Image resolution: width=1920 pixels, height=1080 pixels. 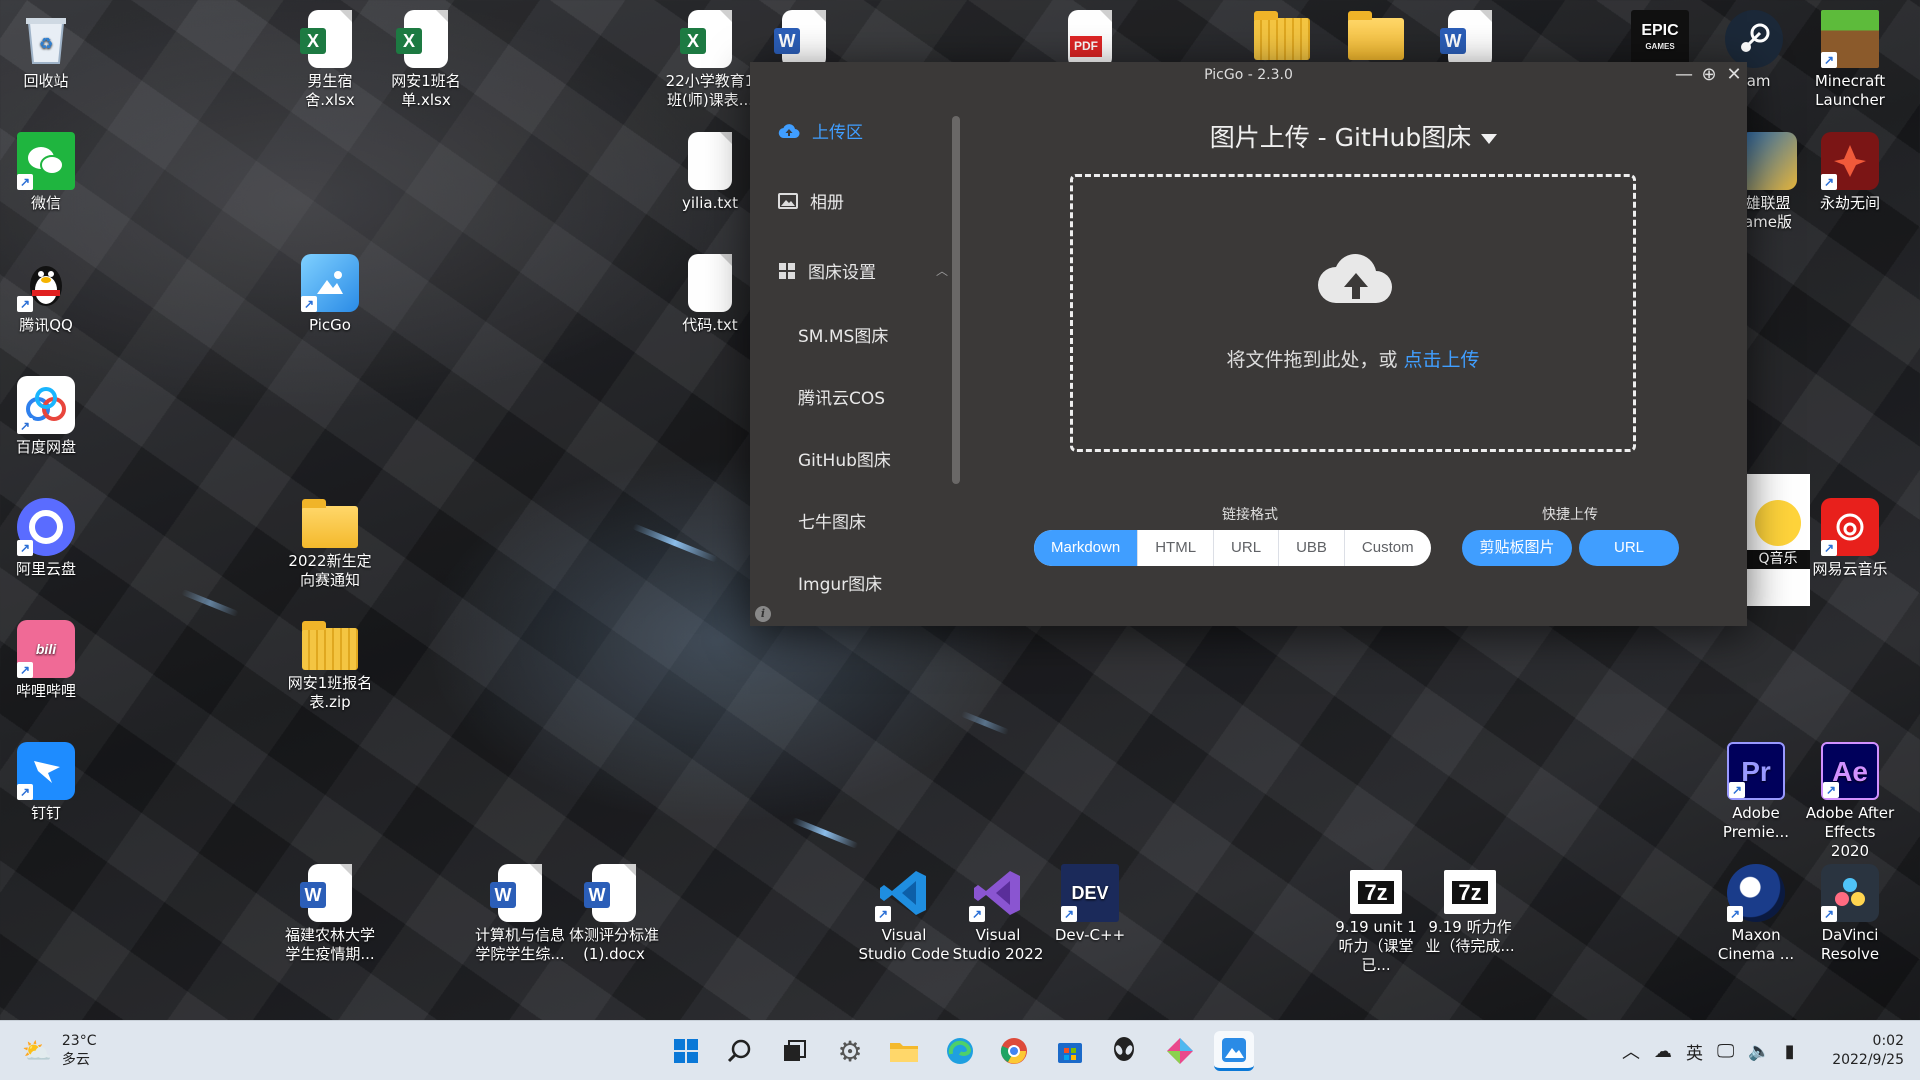 What do you see at coordinates (844, 458) in the screenshot?
I see `sidebar-item-github: GitHub图床` at bounding box center [844, 458].